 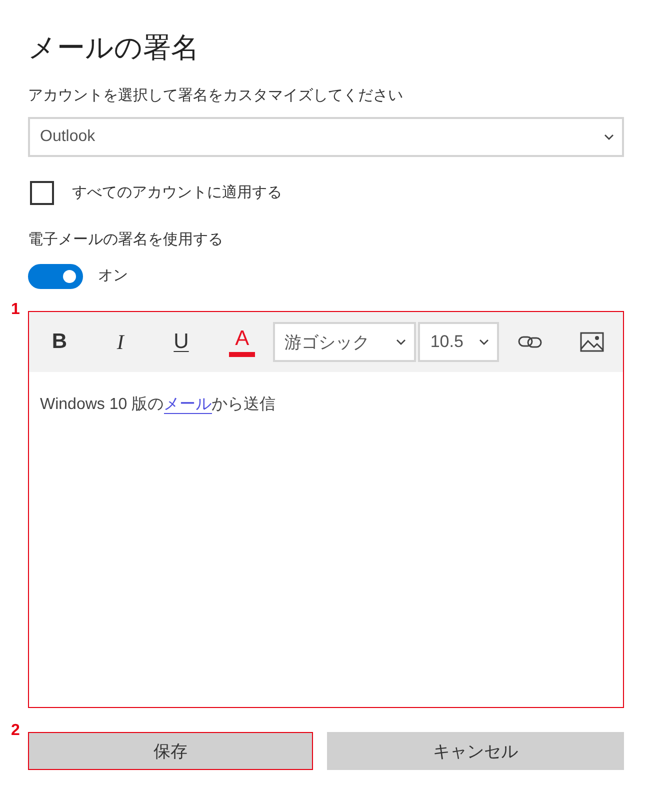 I want to click on checkbox-label: すべてのアカウントに適用する, so click(x=177, y=193).